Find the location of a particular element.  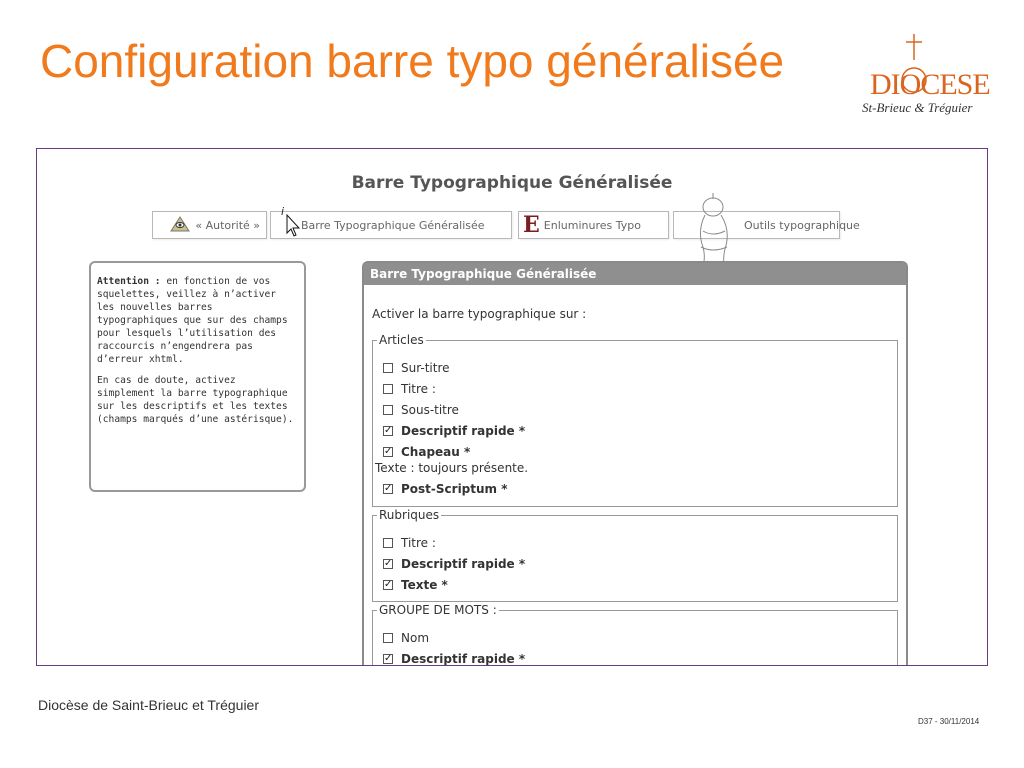

tab-barre-typo: Barre Typographique Généralisée is located at coordinates (391, 225).